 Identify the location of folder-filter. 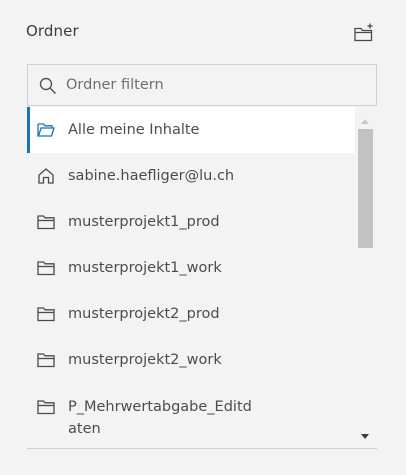
(202, 85).